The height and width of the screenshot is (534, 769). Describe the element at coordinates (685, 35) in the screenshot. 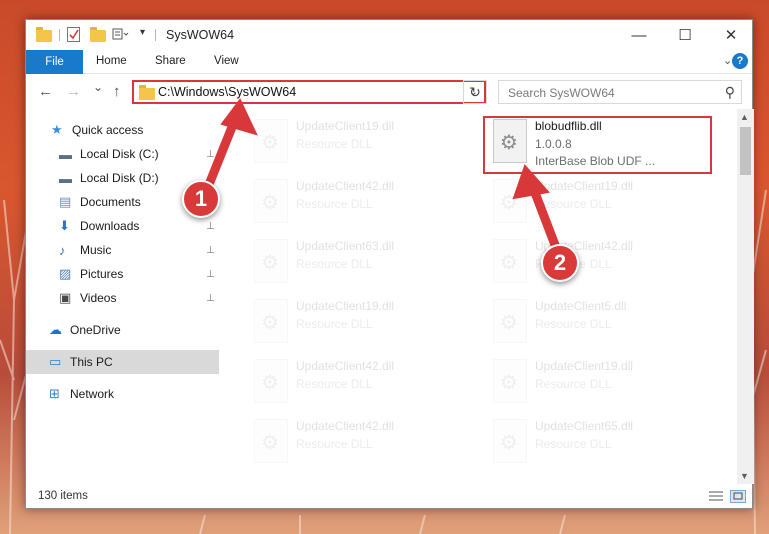

I see `maximize-button: ☐` at that location.